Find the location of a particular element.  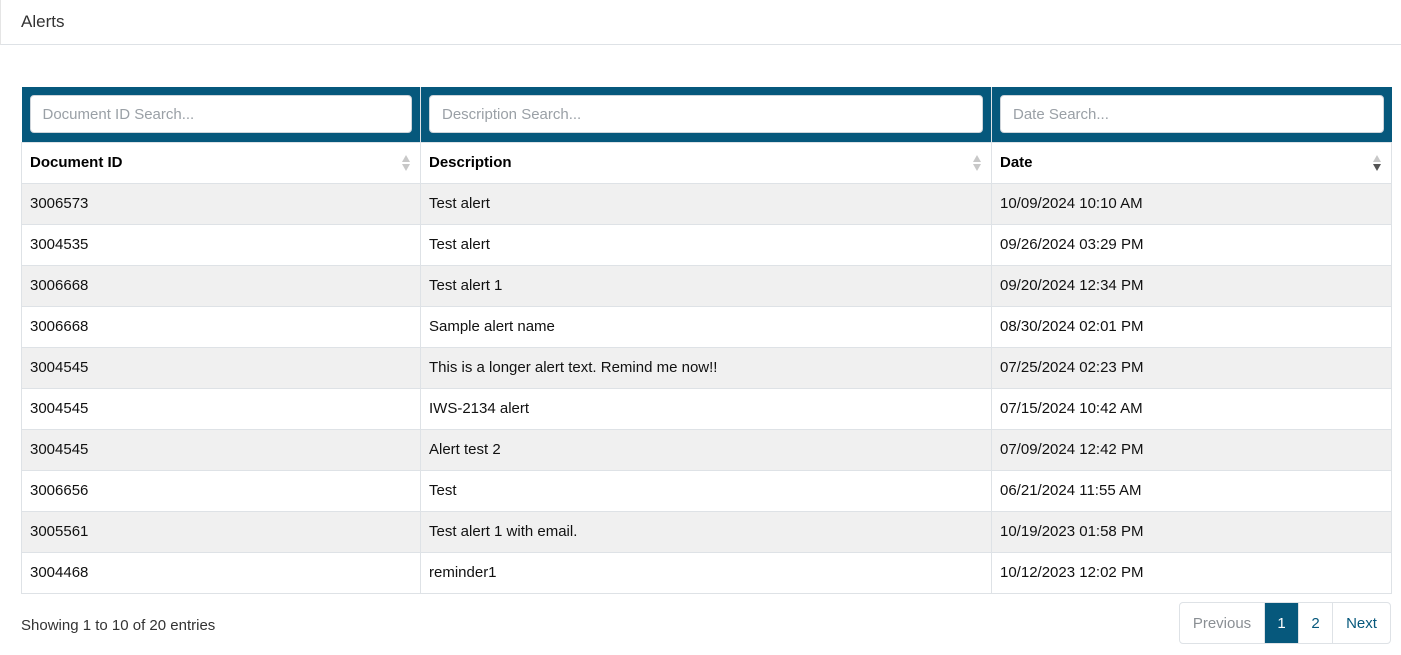

page-2-button: 2 is located at coordinates (1316, 623).